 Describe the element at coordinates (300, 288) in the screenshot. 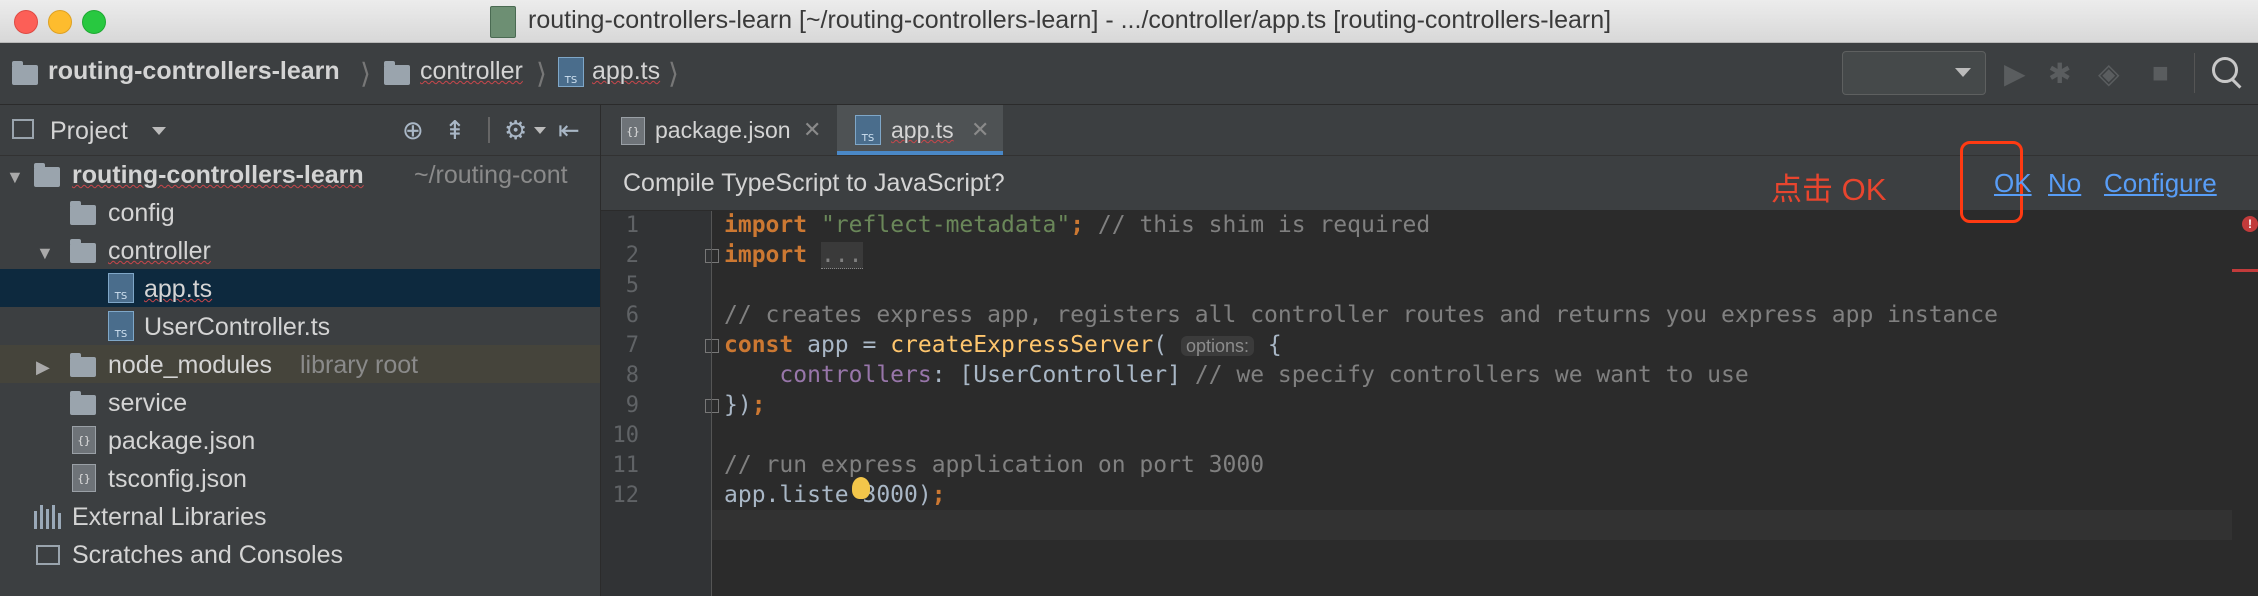

I see `tree-row-app-ts: TS app.ts` at that location.